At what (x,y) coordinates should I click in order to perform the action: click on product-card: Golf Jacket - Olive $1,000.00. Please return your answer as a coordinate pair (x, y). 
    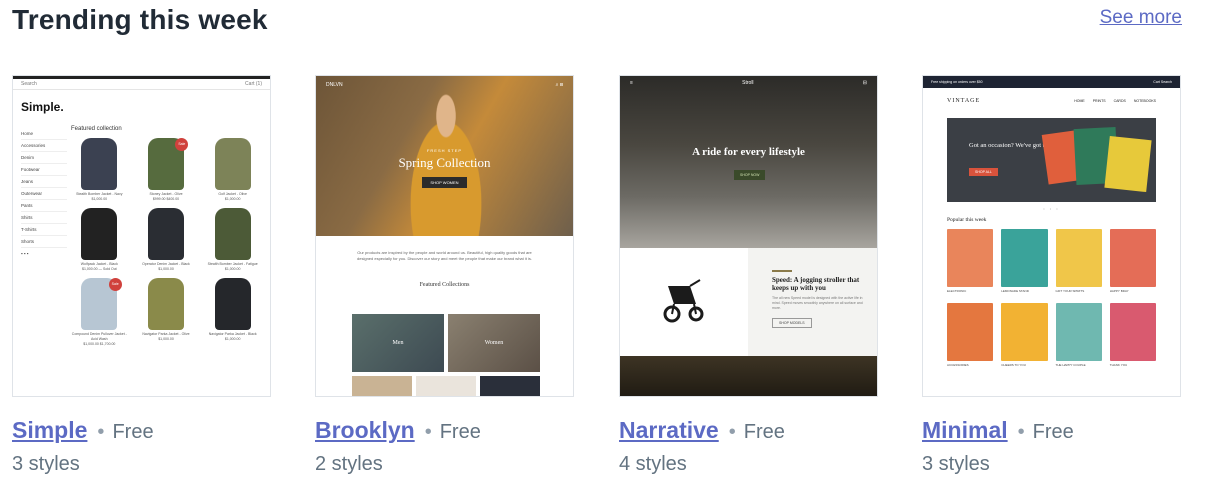
    Looking at the image, I should click on (232, 170).